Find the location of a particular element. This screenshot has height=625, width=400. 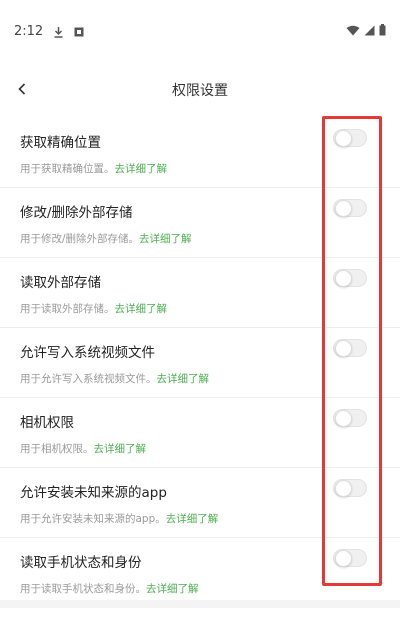

permission-title: 读取手机状态和身份 is located at coordinates (81, 563).